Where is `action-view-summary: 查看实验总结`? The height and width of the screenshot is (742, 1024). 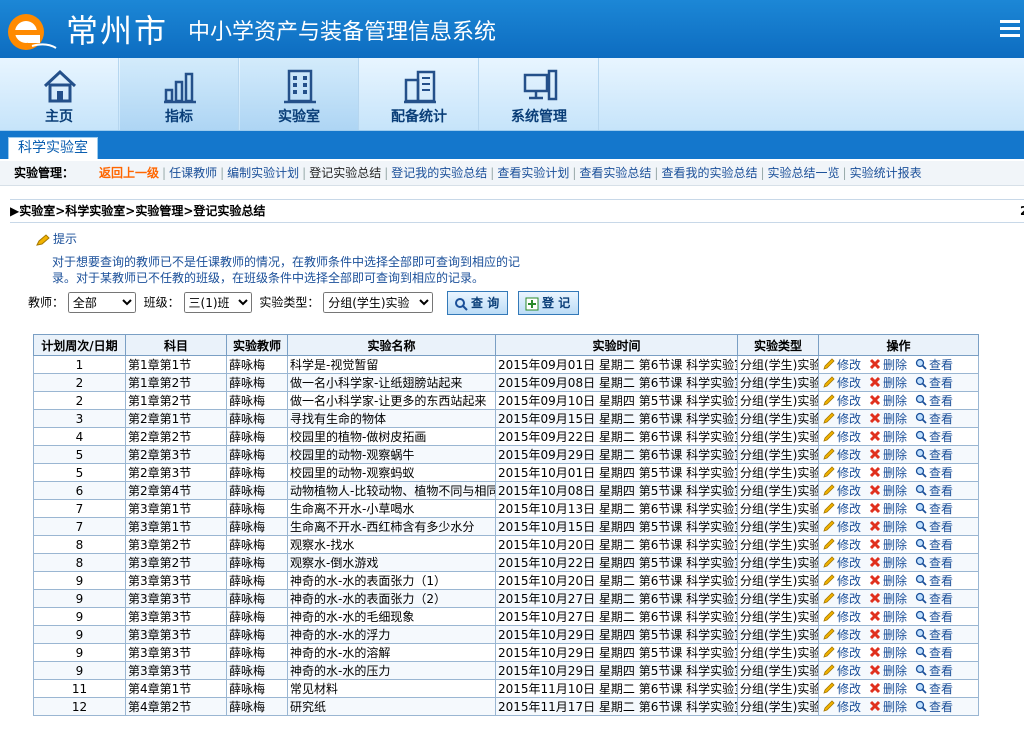
action-view-summary: 查看实验总结 is located at coordinates (615, 173).